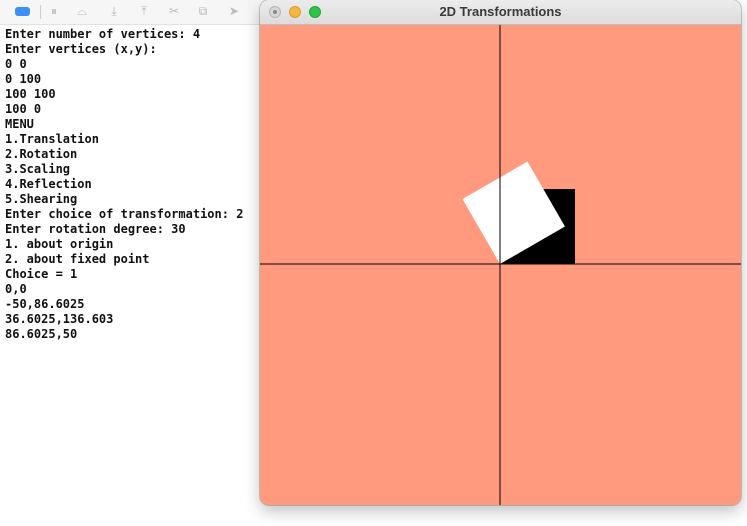  Describe the element at coordinates (41, 334) in the screenshot. I see `console-line: 86.6025,50` at that location.